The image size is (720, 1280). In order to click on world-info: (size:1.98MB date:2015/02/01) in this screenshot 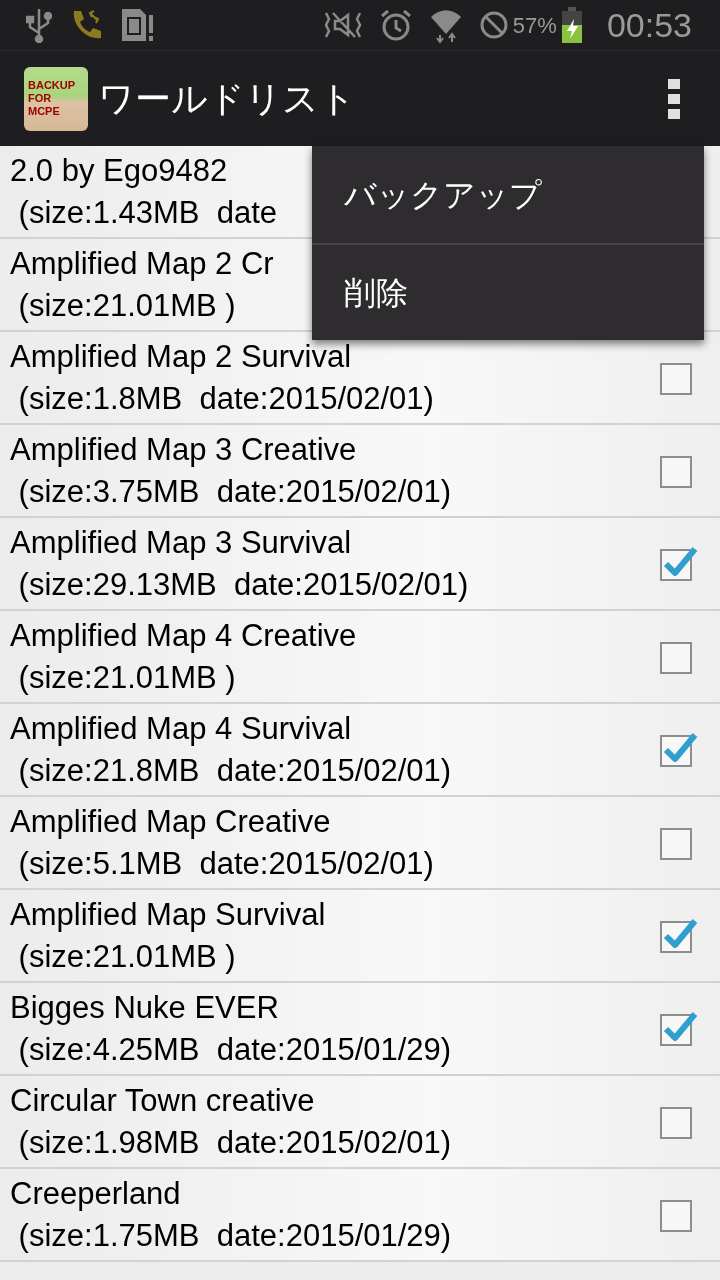, I will do `click(234, 1142)`.